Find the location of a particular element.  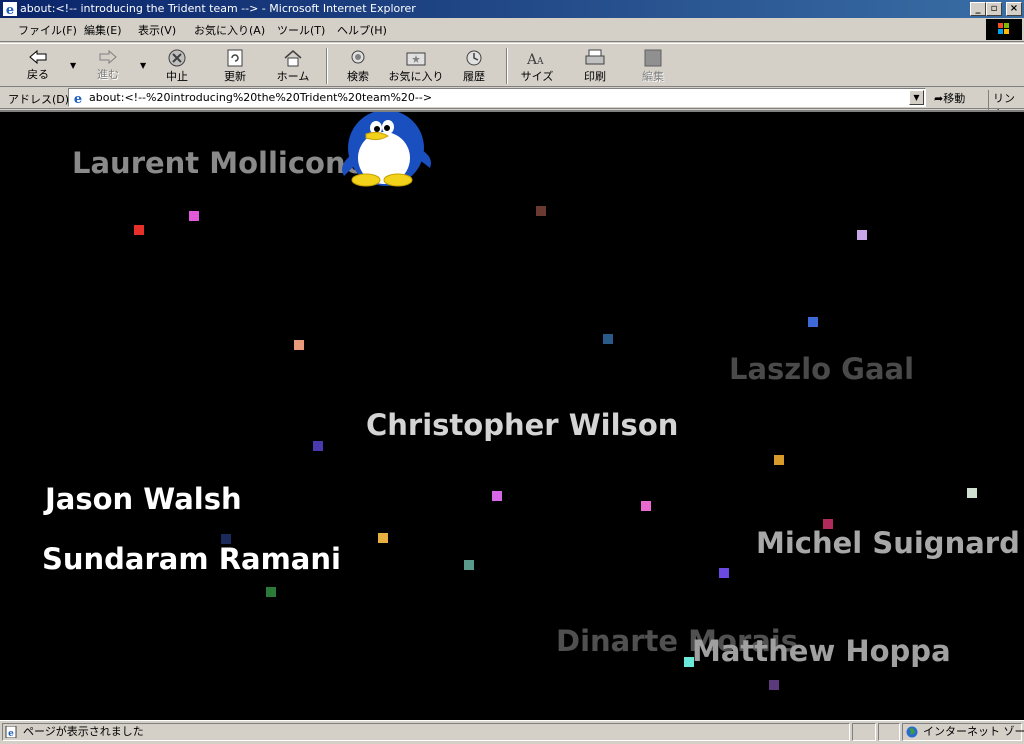

menu-file: ファイル(F) is located at coordinates (47, 30).